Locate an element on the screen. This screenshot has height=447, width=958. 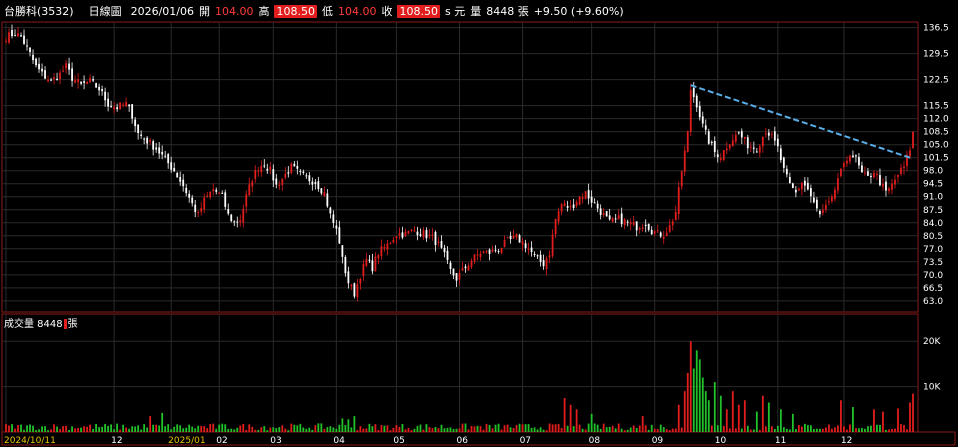
price-tick-label: 70.0 is located at coordinates (933, 276).